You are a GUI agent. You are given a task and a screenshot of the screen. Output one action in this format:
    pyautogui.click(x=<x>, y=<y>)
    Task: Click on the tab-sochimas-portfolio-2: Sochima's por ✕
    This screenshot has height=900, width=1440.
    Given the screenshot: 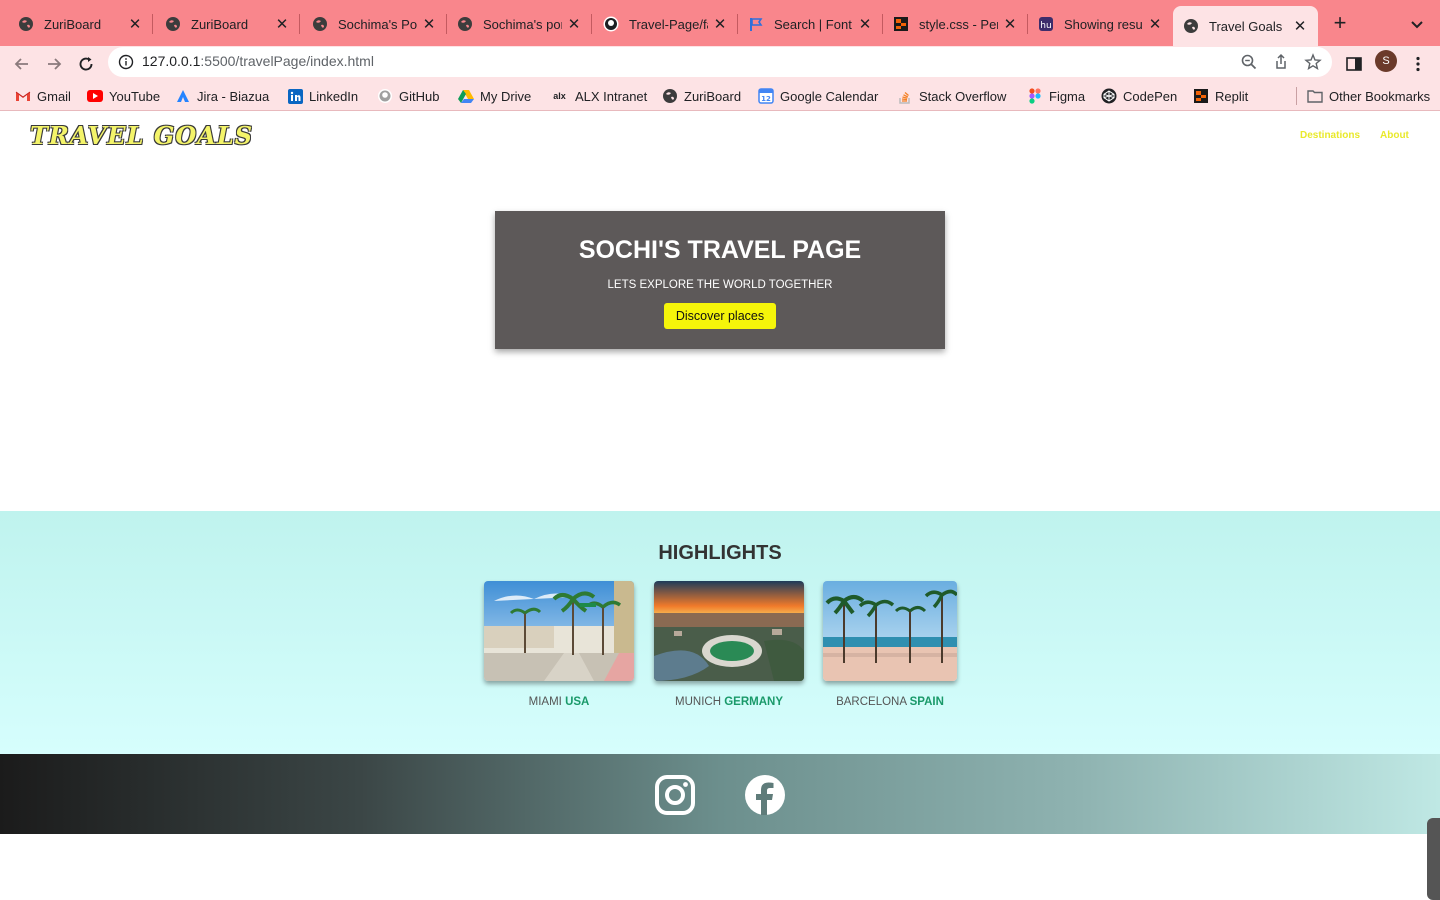 What is the action you would take?
    pyautogui.click(x=519, y=24)
    